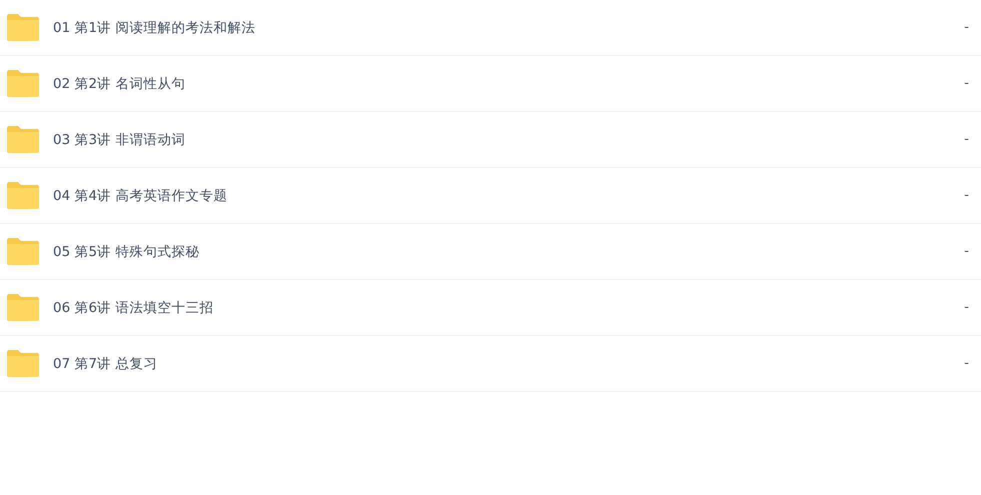 This screenshot has height=495, width=981. I want to click on file-row: 07 第7讲 总复习 -, so click(490, 364).